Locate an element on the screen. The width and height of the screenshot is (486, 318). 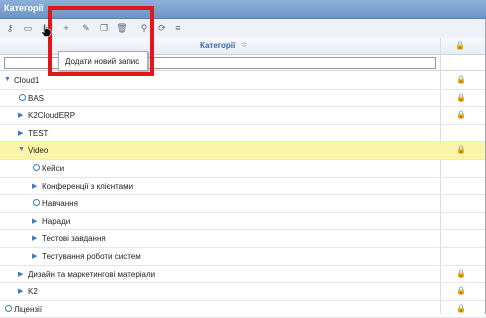
lock-header-icon: 🔒 is located at coordinates (460, 45).